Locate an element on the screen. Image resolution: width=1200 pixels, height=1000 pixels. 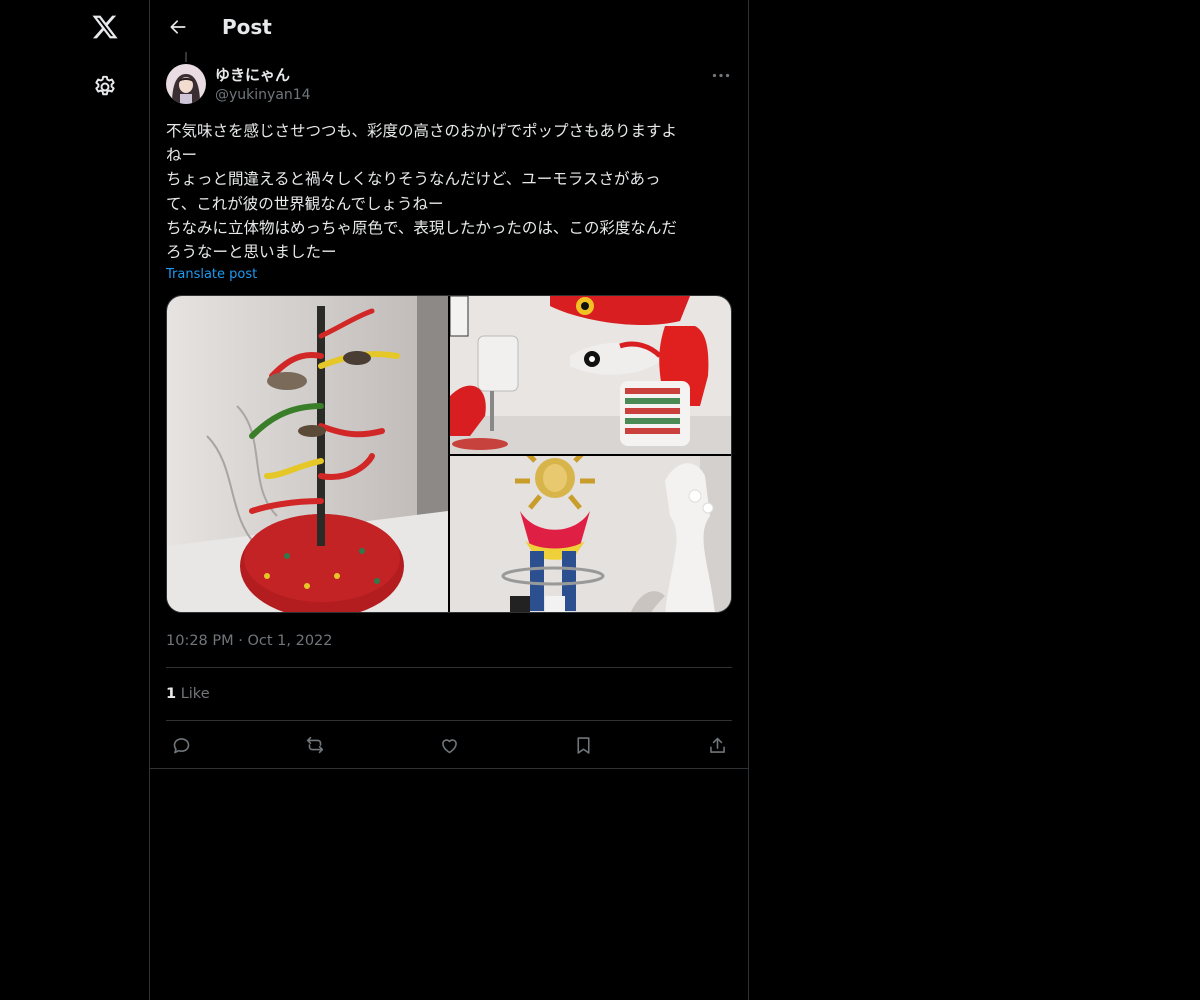
repost-icon is located at coordinates (315, 745).